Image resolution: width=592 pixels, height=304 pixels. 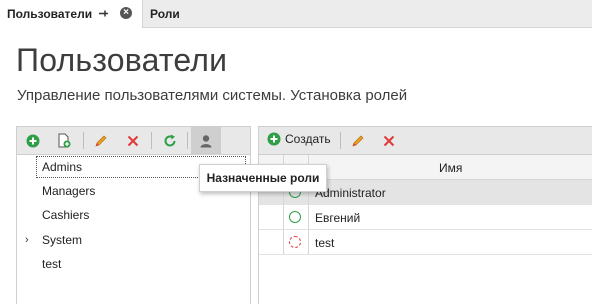 What do you see at coordinates (425, 217) in the screenshot?
I see `table-row: Евгений` at bounding box center [425, 217].